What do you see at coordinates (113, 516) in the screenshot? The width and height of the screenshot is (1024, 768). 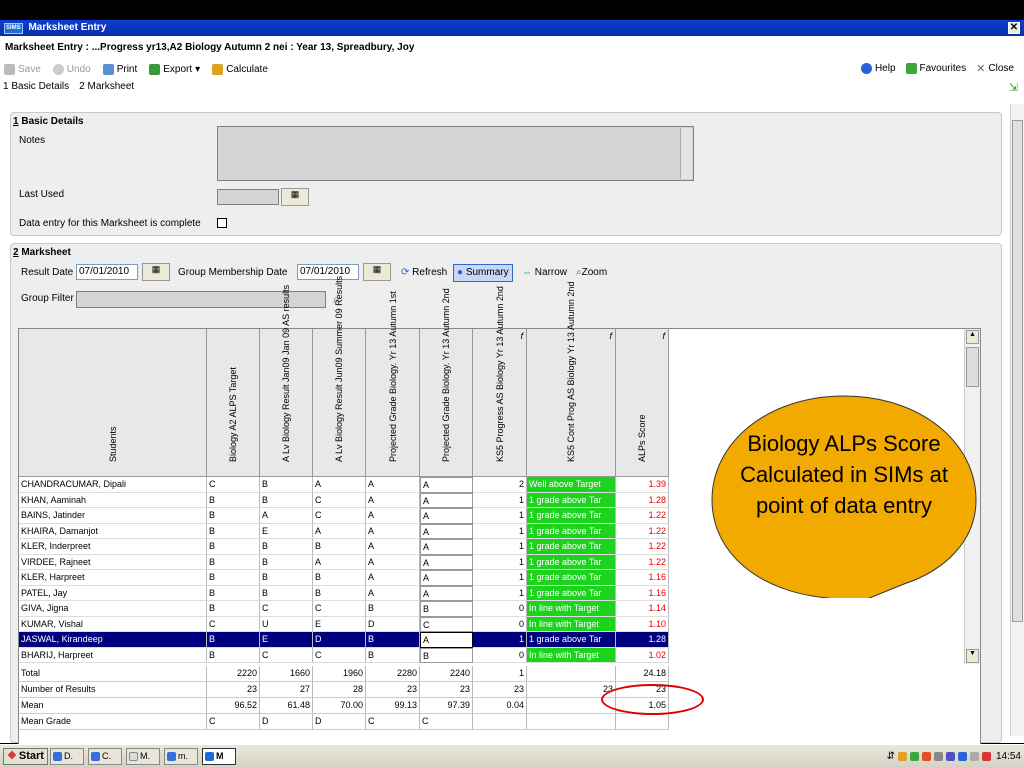 I see `student-name-cell: BAINS, Jatinder` at bounding box center [113, 516].